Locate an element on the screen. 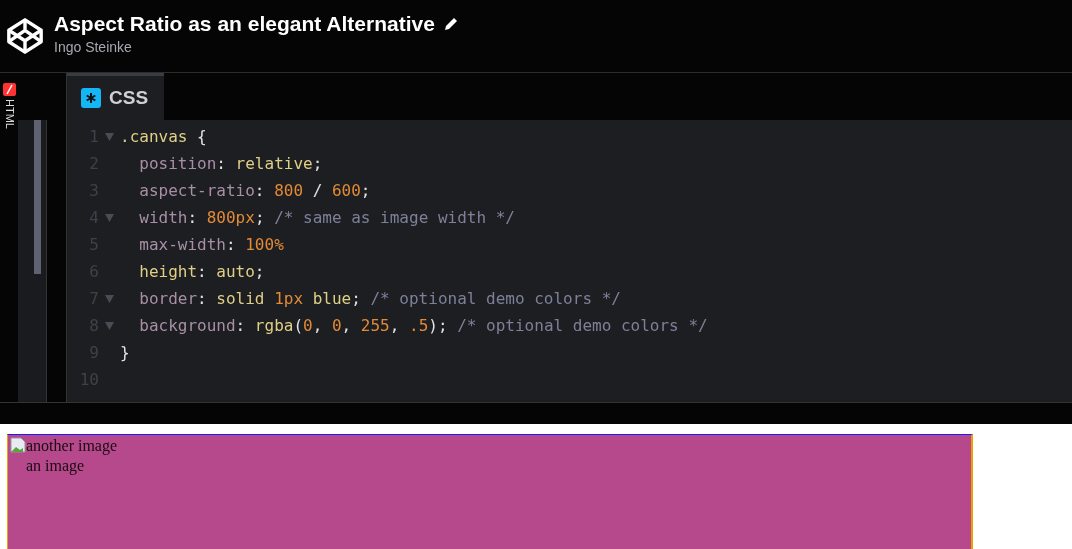  html-badge-icon is located at coordinates (9, 89).